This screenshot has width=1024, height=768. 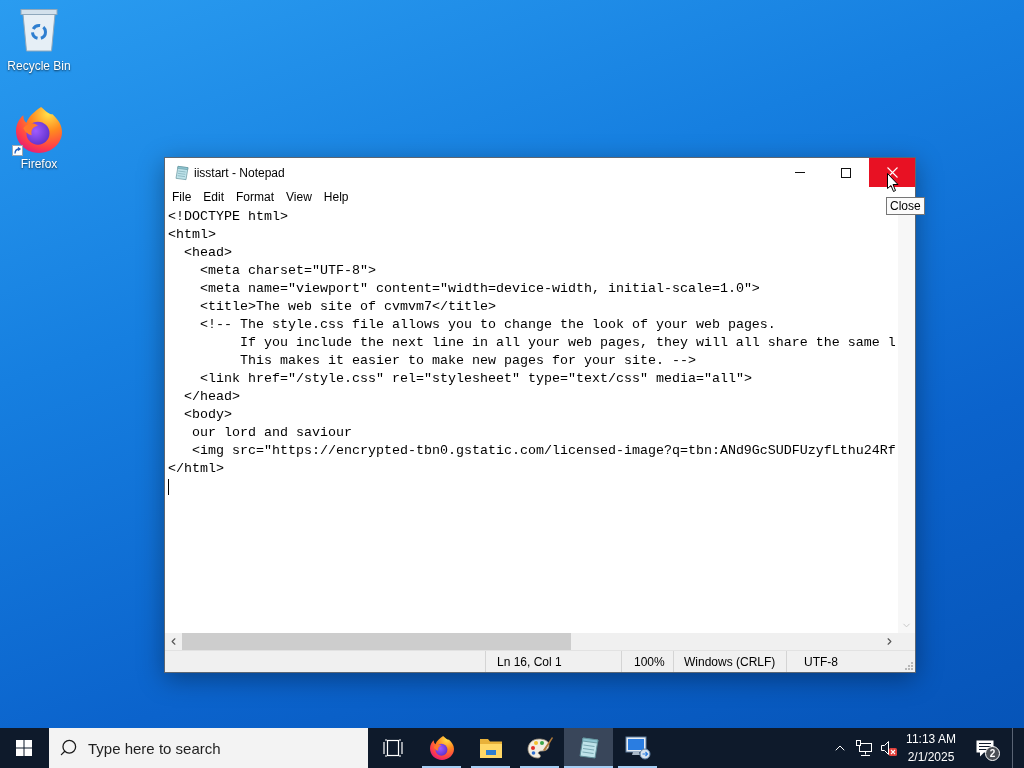 What do you see at coordinates (214, 197) in the screenshot?
I see `menu-item: Edit` at bounding box center [214, 197].